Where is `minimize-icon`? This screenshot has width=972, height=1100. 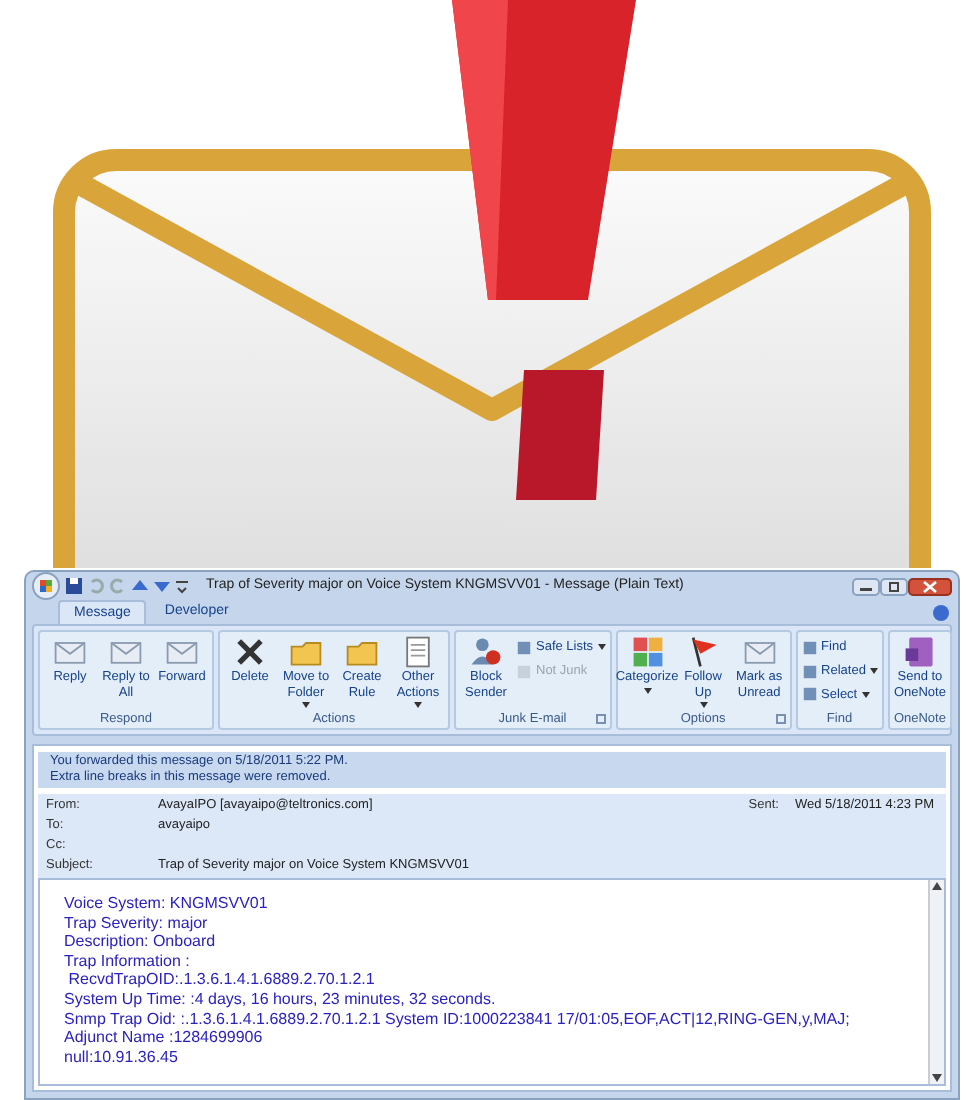
minimize-icon is located at coordinates (866, 586).